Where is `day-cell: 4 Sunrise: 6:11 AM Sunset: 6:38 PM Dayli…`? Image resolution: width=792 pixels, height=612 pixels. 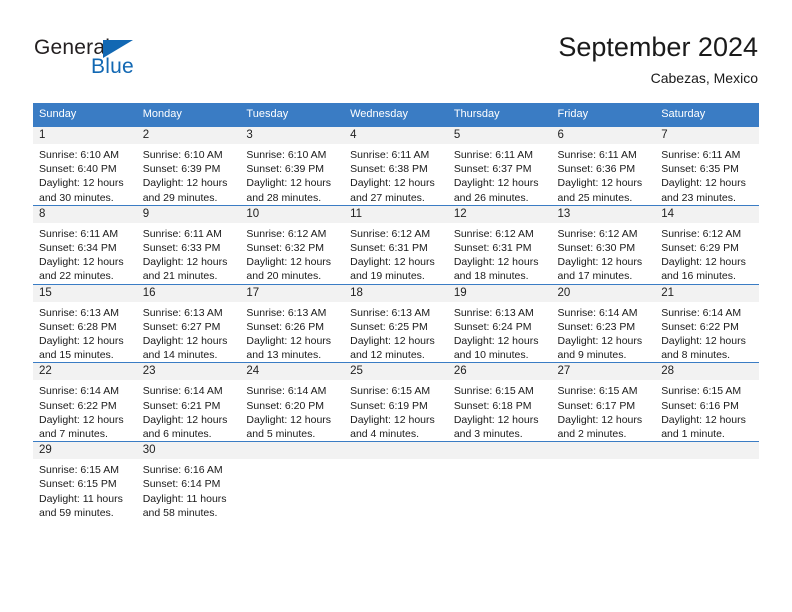
day-cell: 4 Sunrise: 6:11 AM Sunset: 6:38 PM Dayli… is located at coordinates (396, 166).